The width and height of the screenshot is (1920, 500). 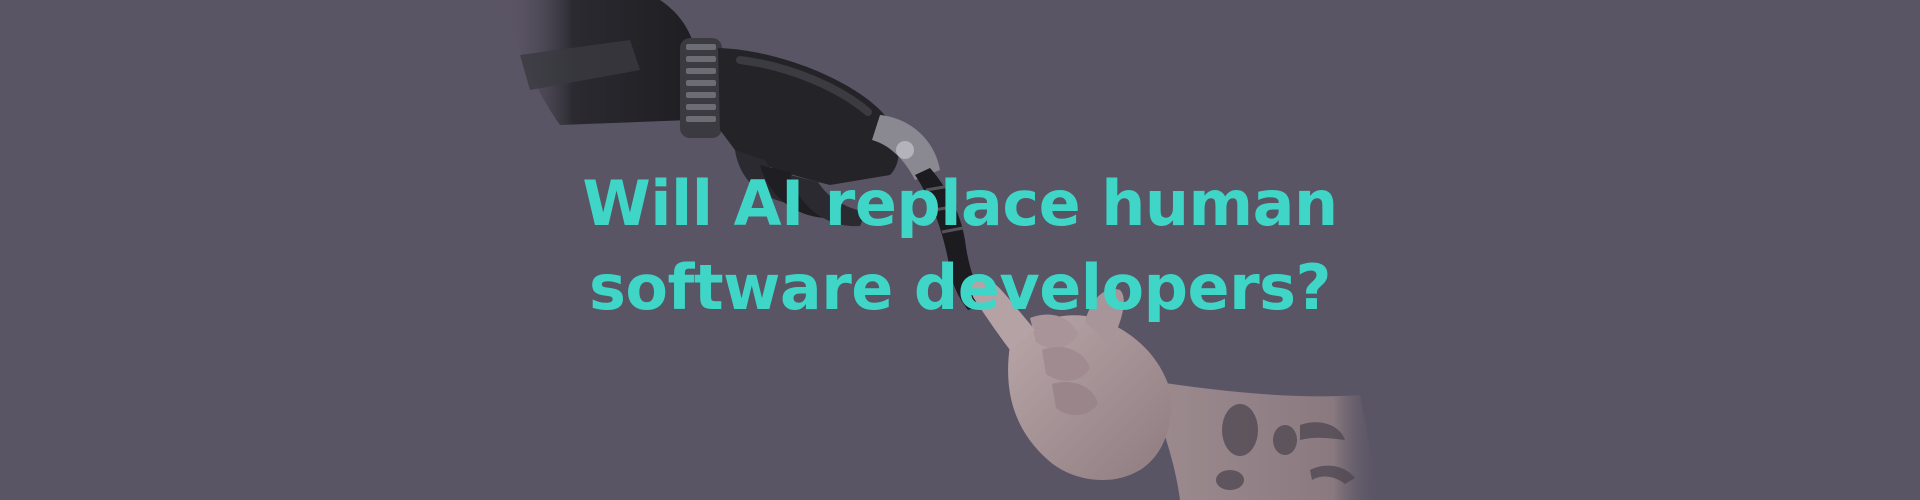 What do you see at coordinates (960, 203) in the screenshot?
I see `title-line-1: Will AI replace human` at bounding box center [960, 203].